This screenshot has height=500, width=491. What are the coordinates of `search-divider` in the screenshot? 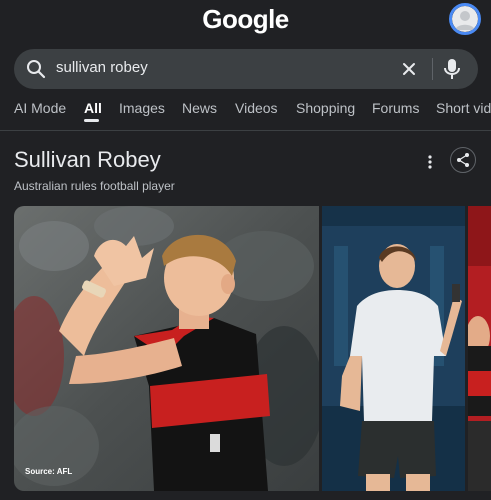 It's located at (432, 69).